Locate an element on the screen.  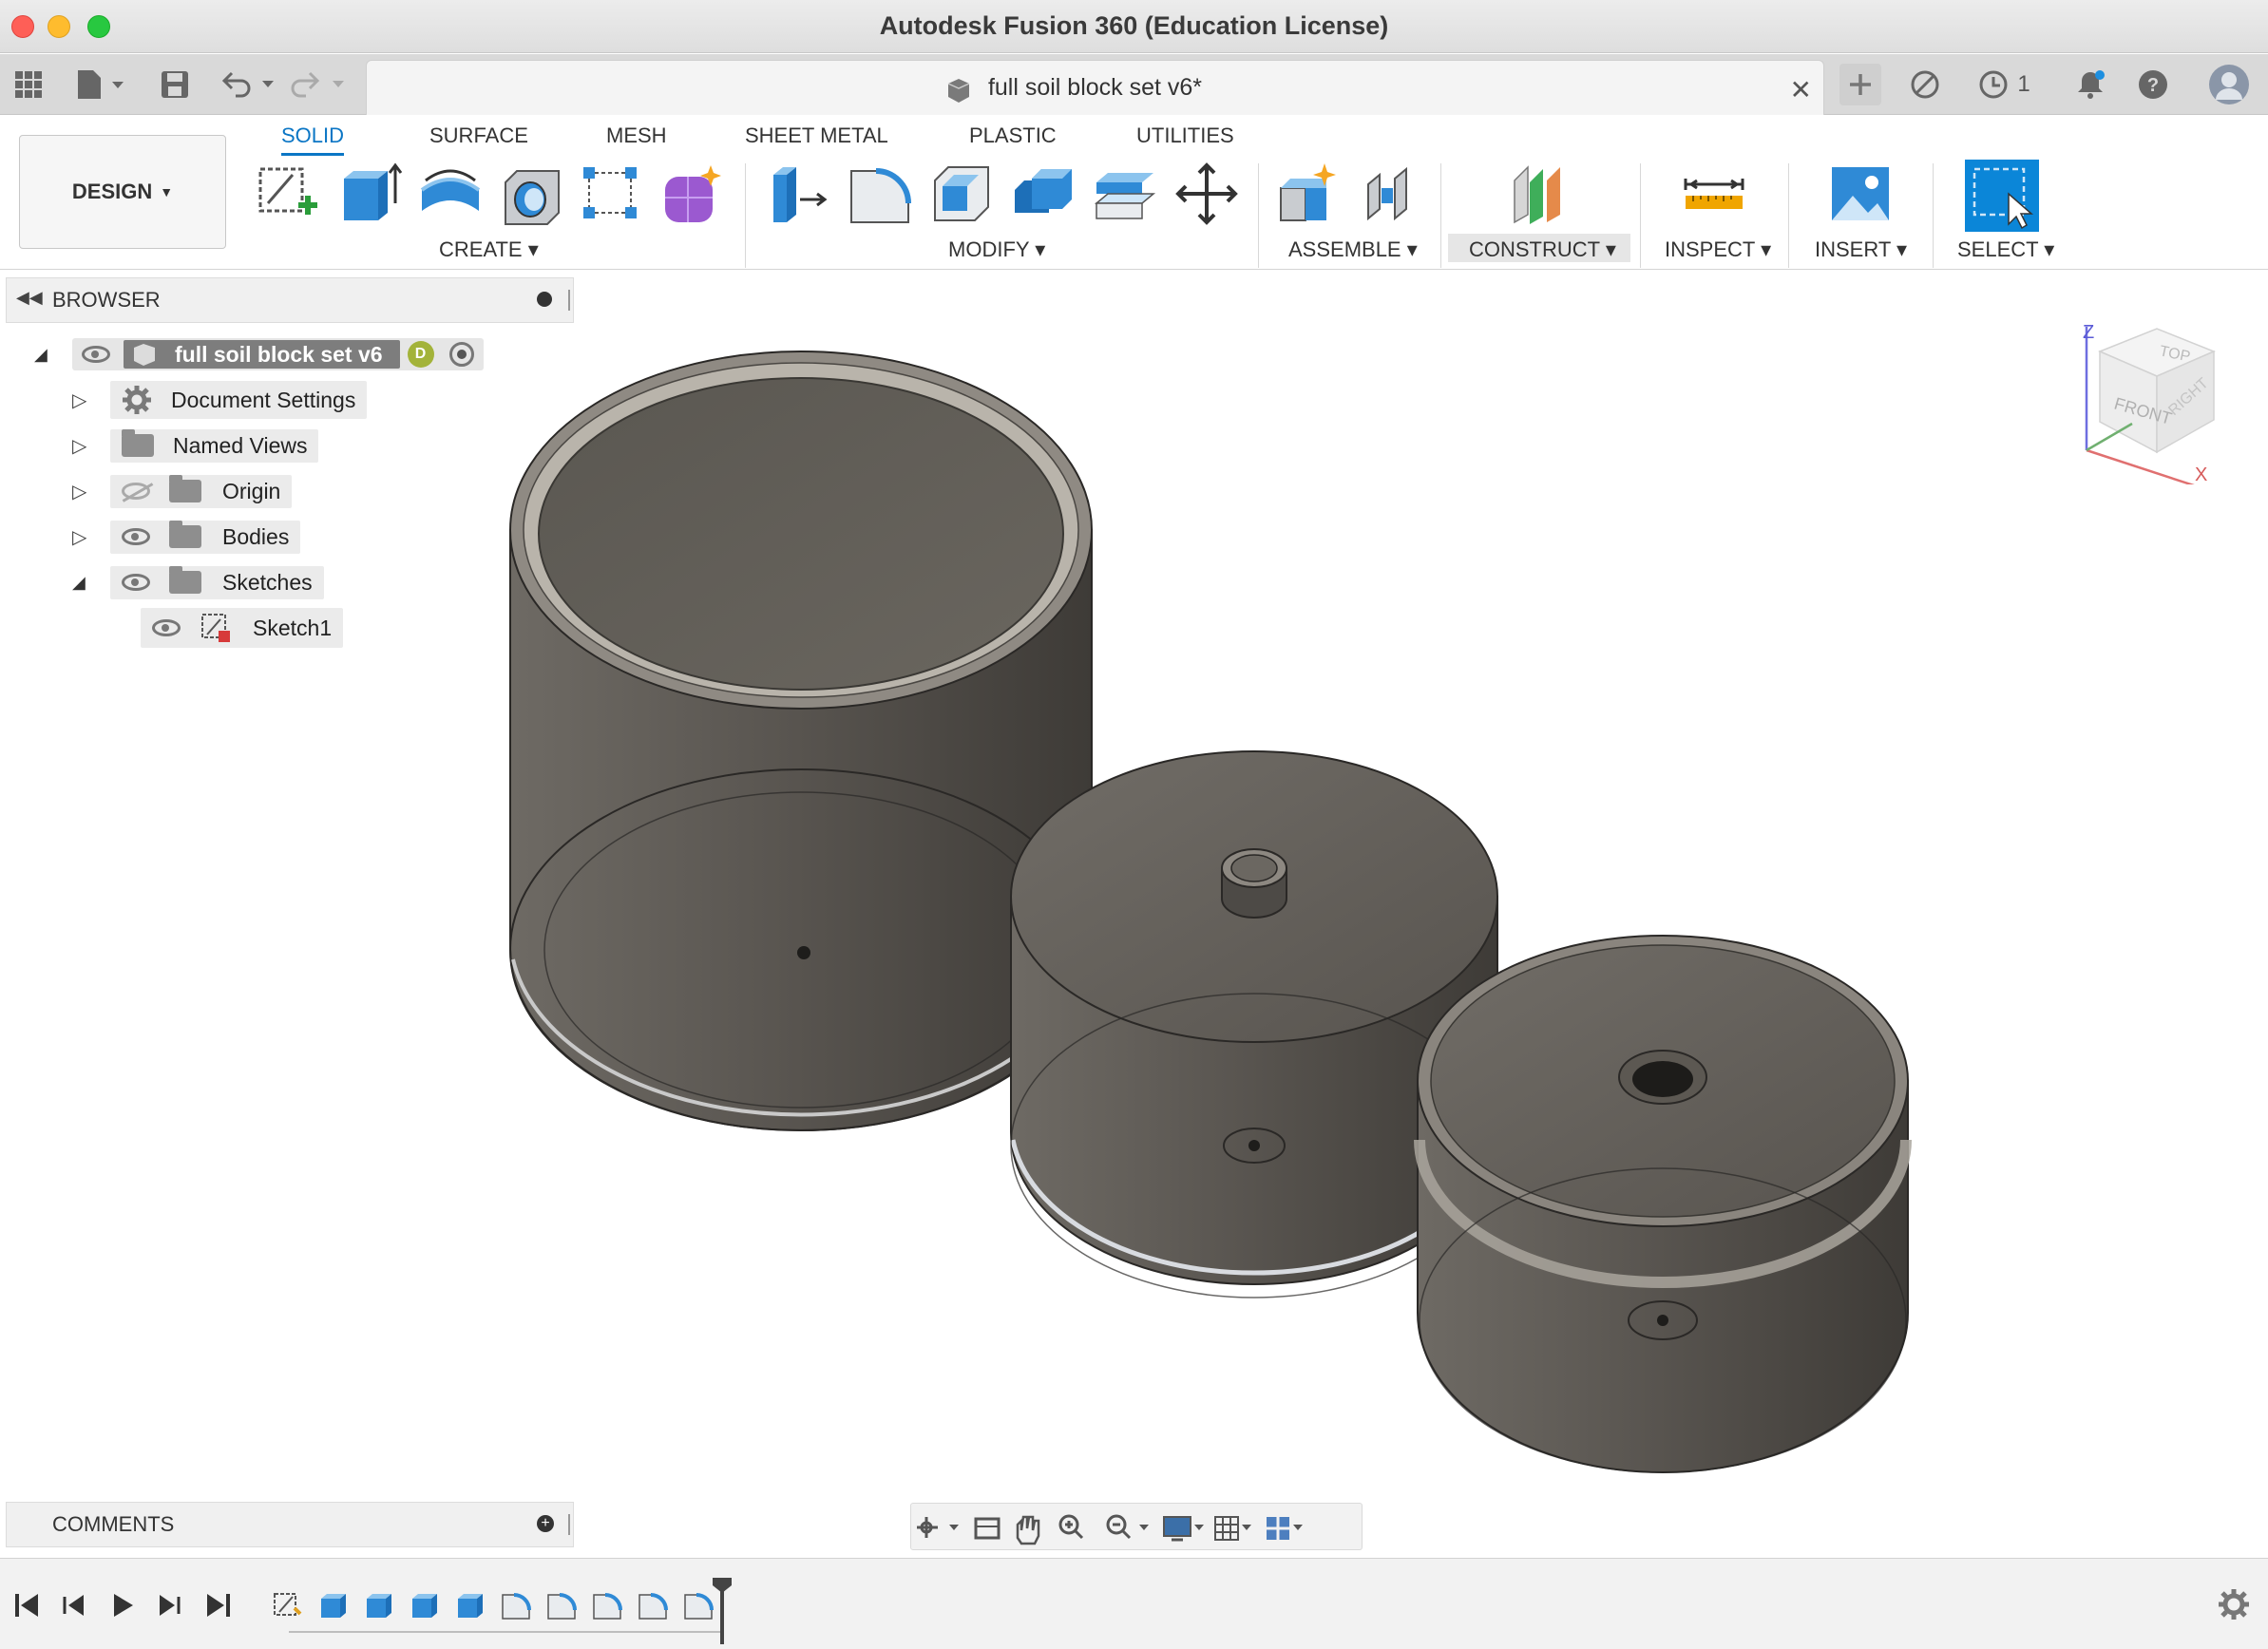
pan-hand-icon is located at coordinates (1028, 1530).